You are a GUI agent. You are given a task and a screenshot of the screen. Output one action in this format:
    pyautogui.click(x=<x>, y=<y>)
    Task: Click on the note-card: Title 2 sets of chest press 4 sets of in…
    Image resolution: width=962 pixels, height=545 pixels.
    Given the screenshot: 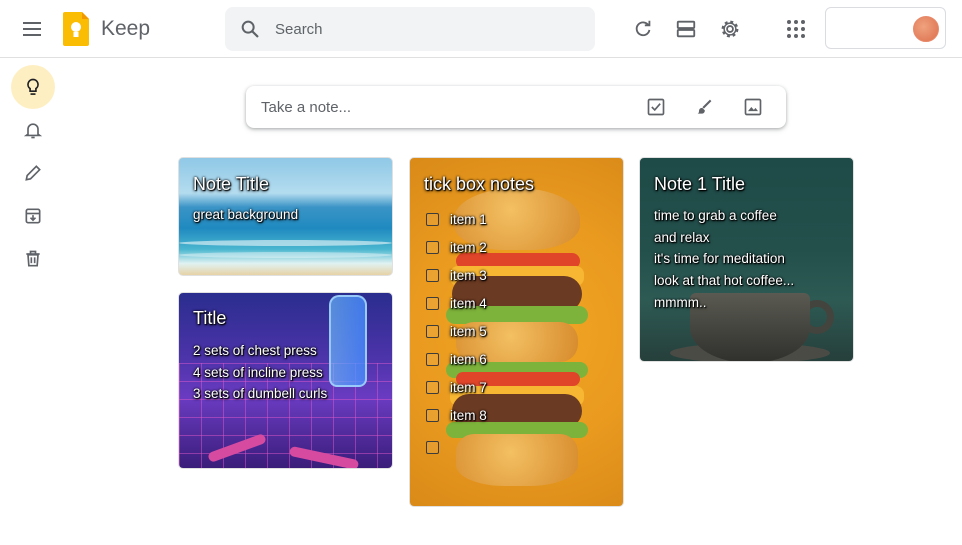 What is the action you would take?
    pyautogui.click(x=285, y=380)
    